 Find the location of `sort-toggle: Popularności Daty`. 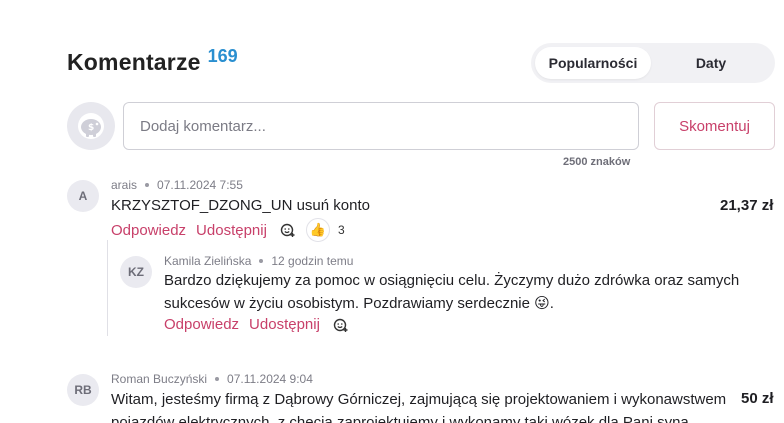

sort-toggle: Popularności Daty is located at coordinates (653, 63).